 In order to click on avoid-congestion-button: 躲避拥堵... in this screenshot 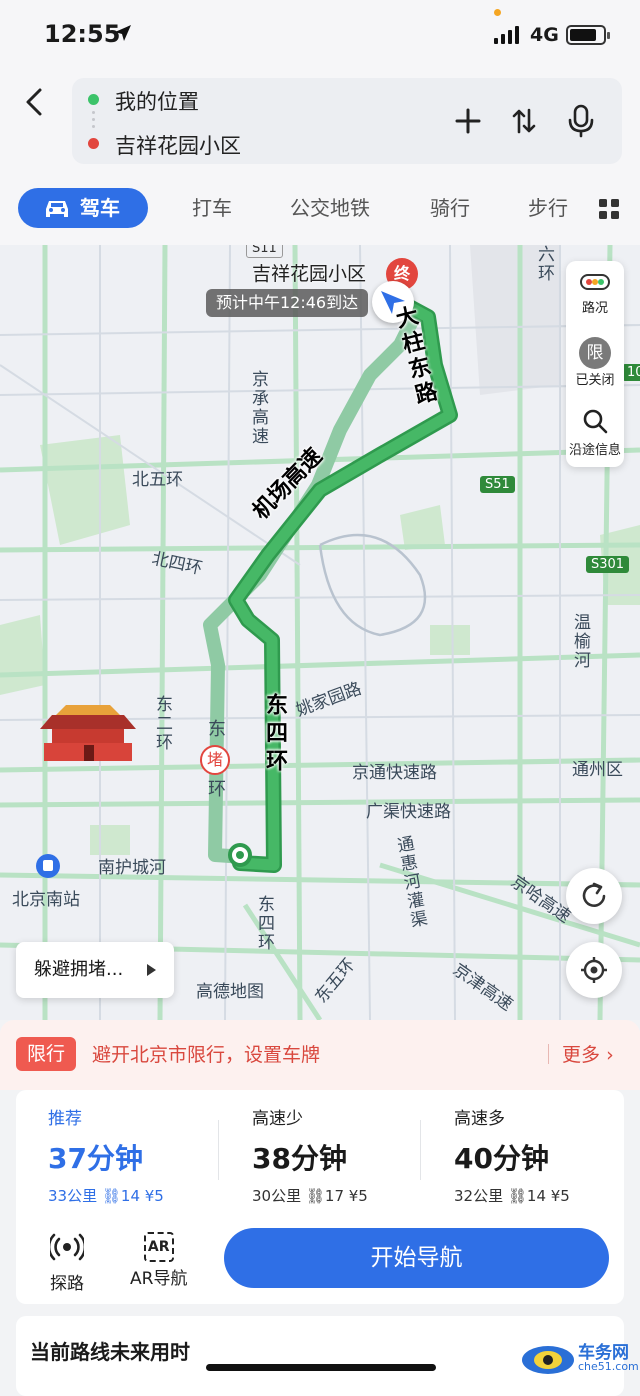, I will do `click(95, 970)`.